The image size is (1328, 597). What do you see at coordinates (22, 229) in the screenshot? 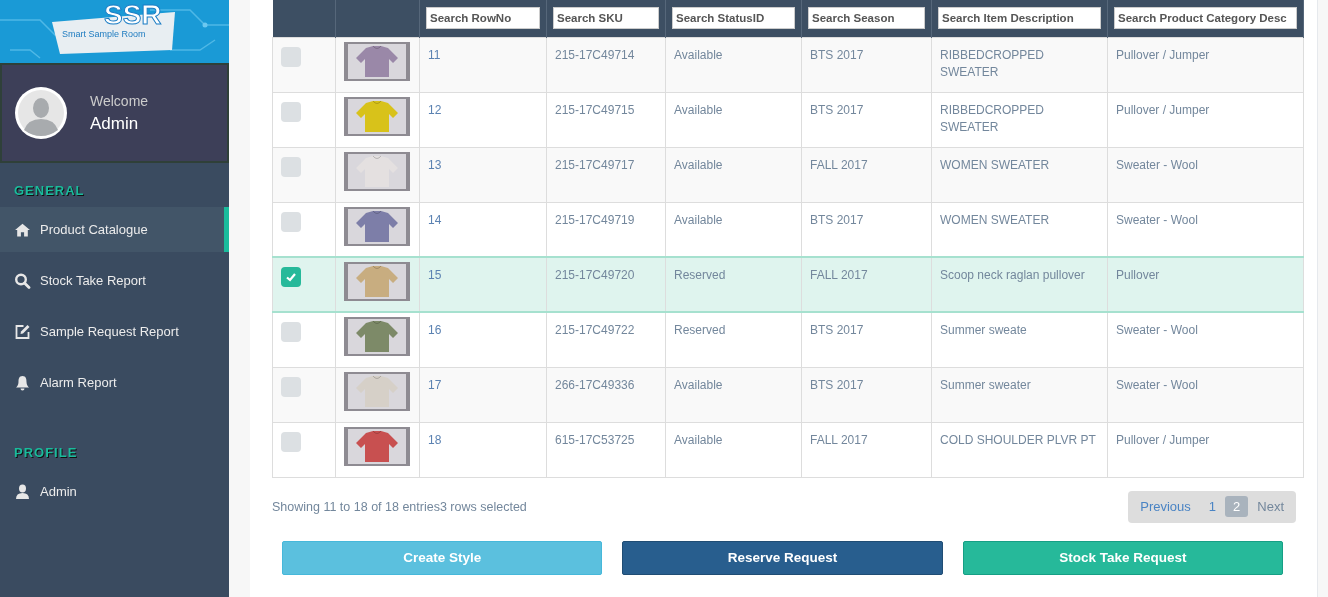
I see `home-icon` at bounding box center [22, 229].